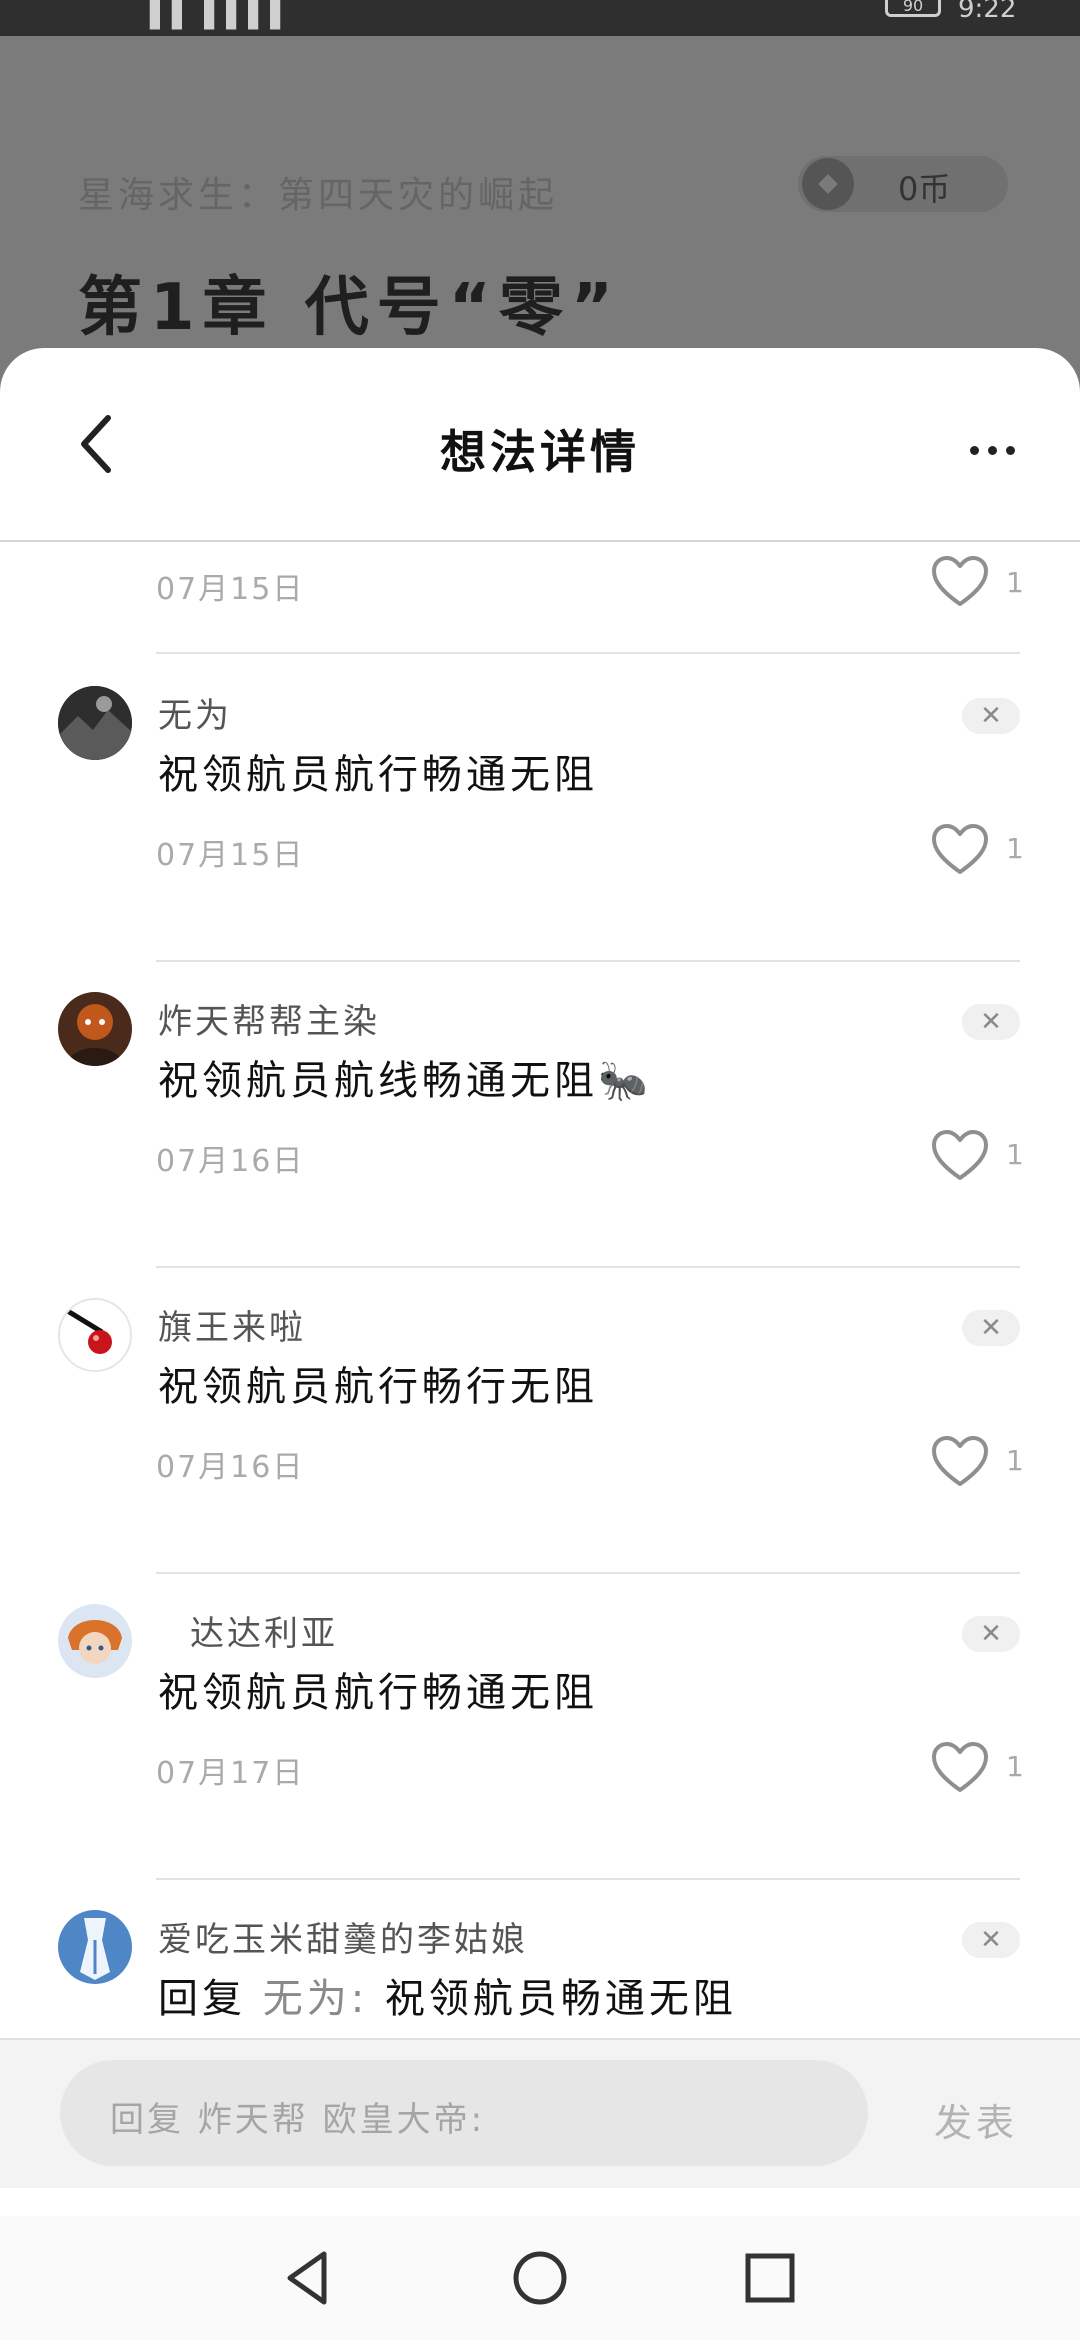 This screenshot has height=2340, width=1080. What do you see at coordinates (588, 653) in the screenshot?
I see `divider` at bounding box center [588, 653].